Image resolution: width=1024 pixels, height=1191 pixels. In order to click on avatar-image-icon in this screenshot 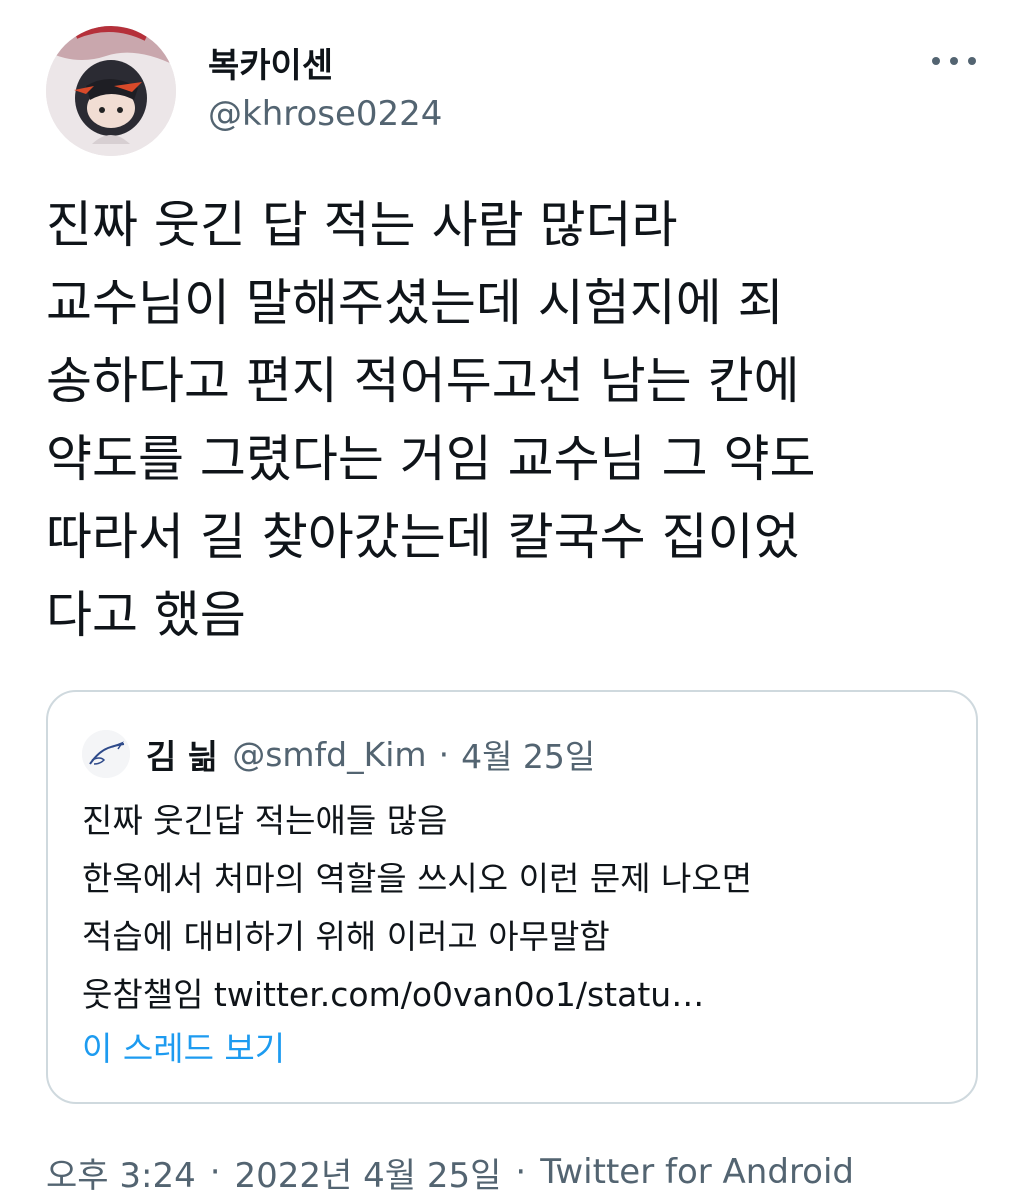, I will do `click(111, 91)`.